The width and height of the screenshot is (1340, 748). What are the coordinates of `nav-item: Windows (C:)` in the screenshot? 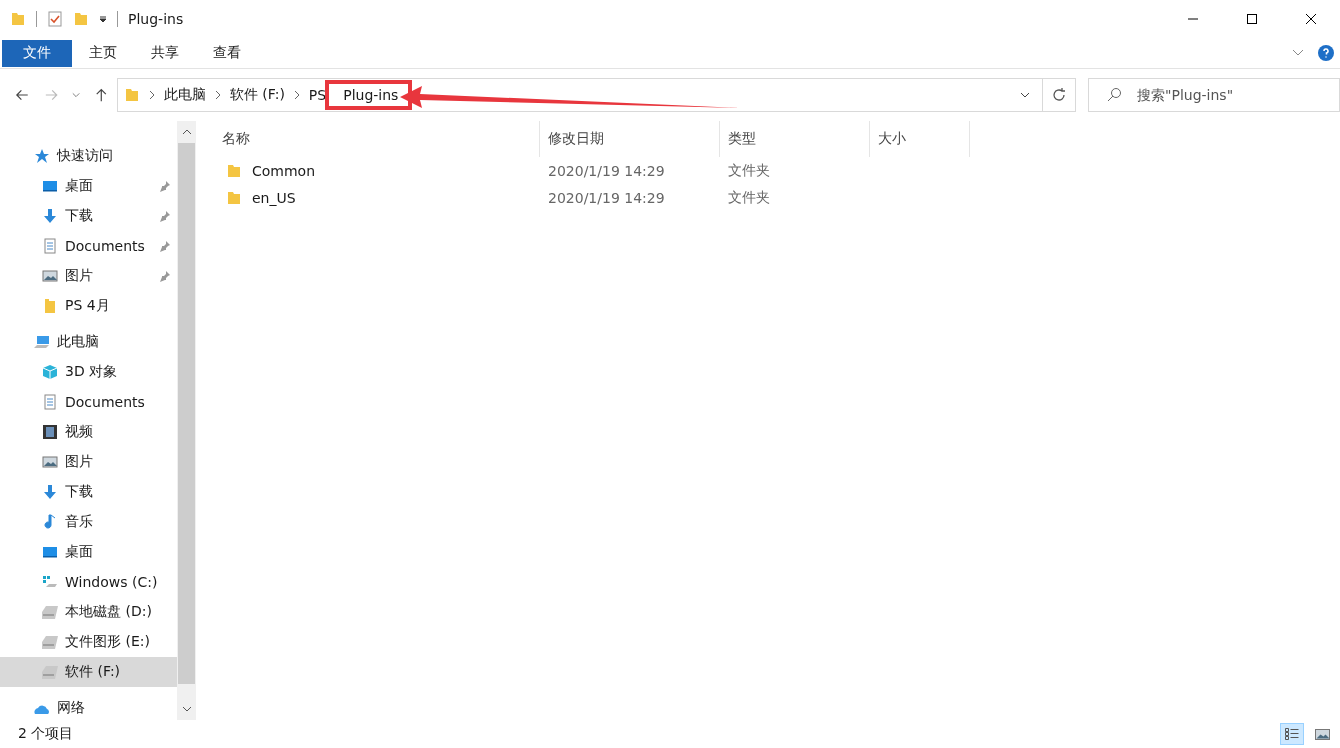 It's located at (88, 582).